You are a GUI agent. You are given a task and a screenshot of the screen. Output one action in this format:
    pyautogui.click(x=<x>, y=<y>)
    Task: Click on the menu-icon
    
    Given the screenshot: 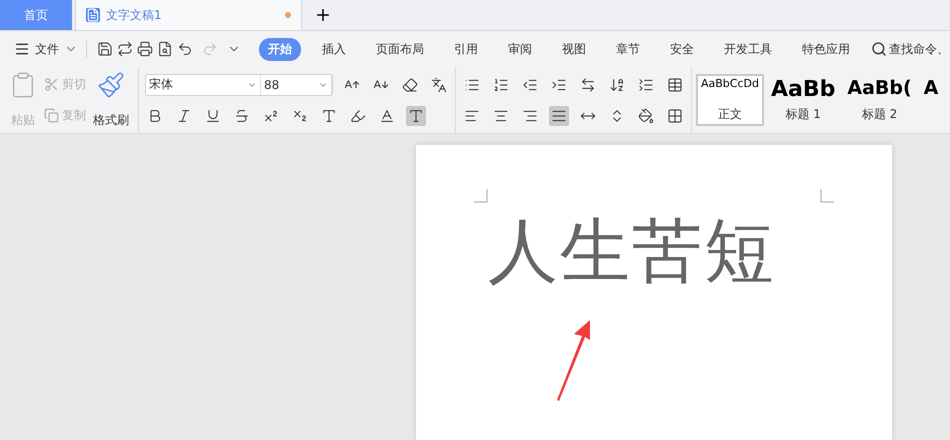 What is the action you would take?
    pyautogui.click(x=22, y=49)
    